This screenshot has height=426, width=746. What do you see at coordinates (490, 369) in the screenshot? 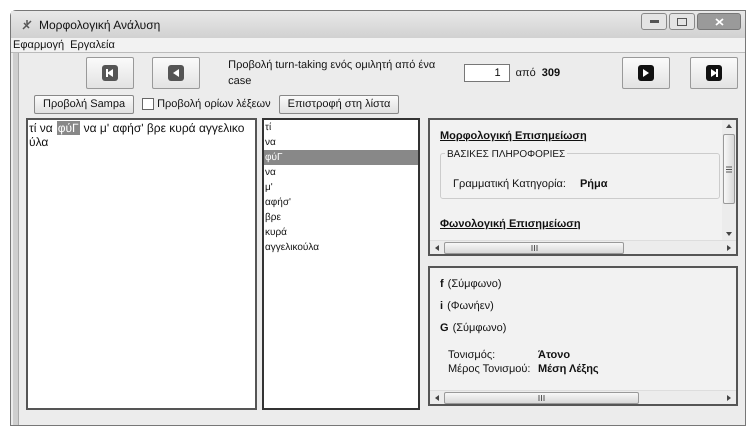
I see `stress-label: Μέρος Τονισμού:` at bounding box center [490, 369].